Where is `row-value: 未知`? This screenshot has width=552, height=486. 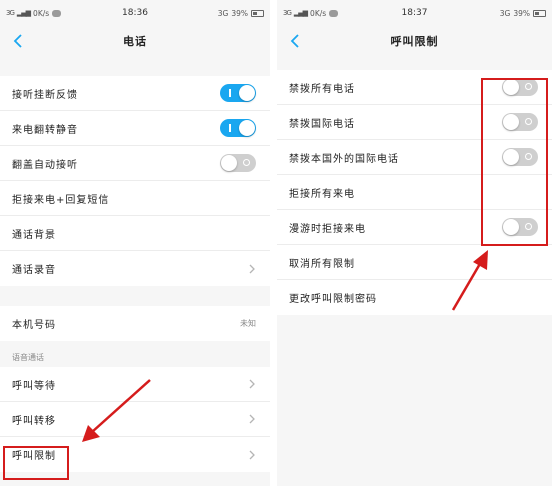 row-value: 未知 is located at coordinates (248, 323).